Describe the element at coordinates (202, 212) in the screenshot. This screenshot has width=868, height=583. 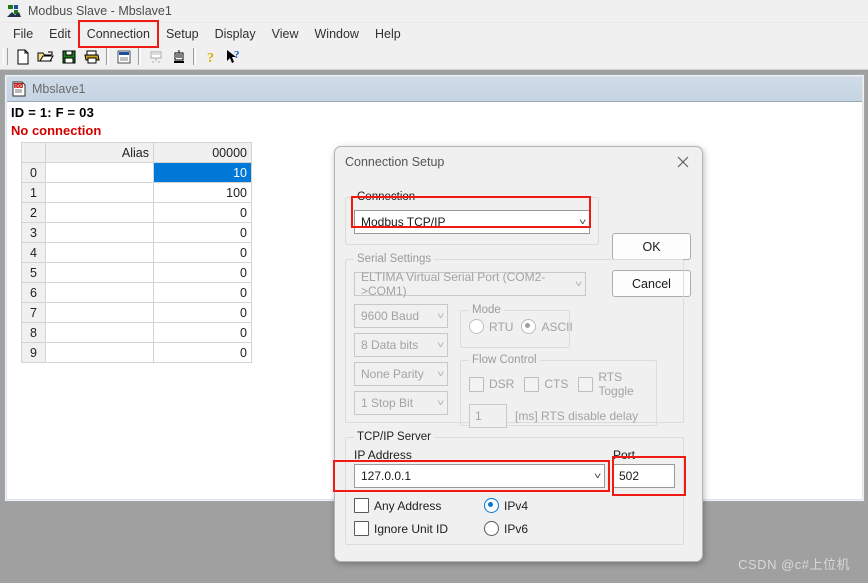
I see `value-cell-2: 0` at that location.